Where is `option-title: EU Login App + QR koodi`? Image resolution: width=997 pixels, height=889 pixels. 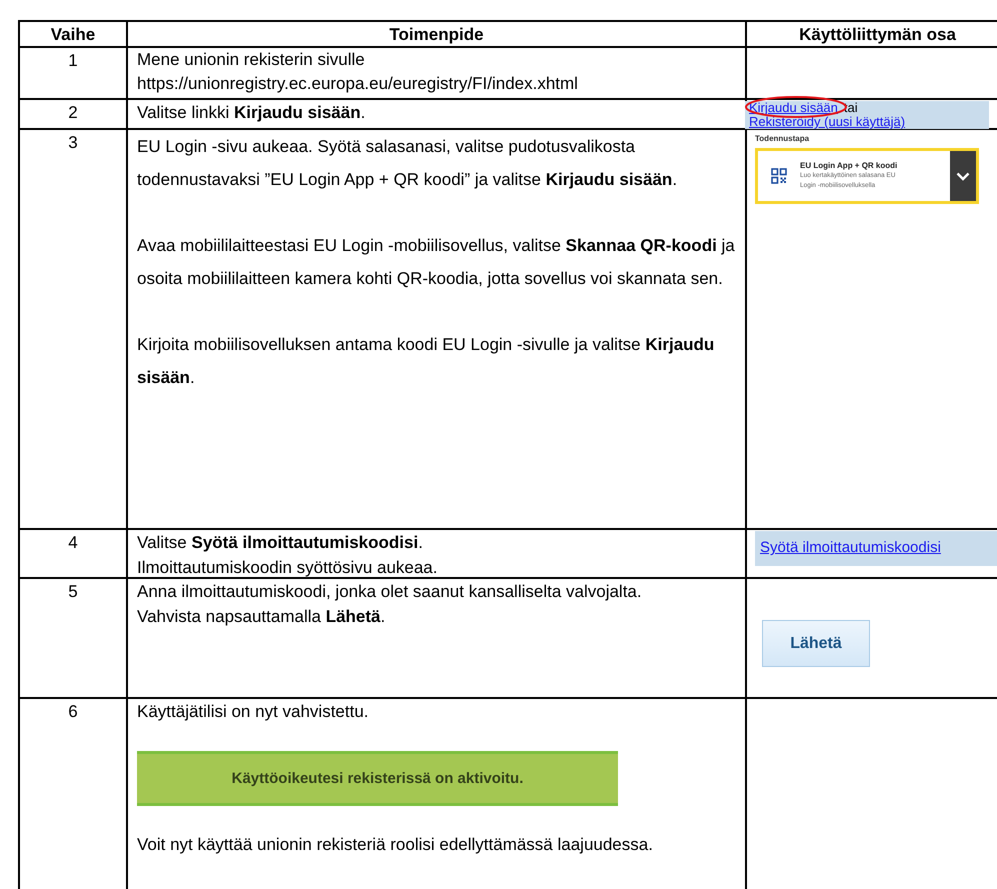 option-title: EU Login App + QR koodi is located at coordinates (849, 166).